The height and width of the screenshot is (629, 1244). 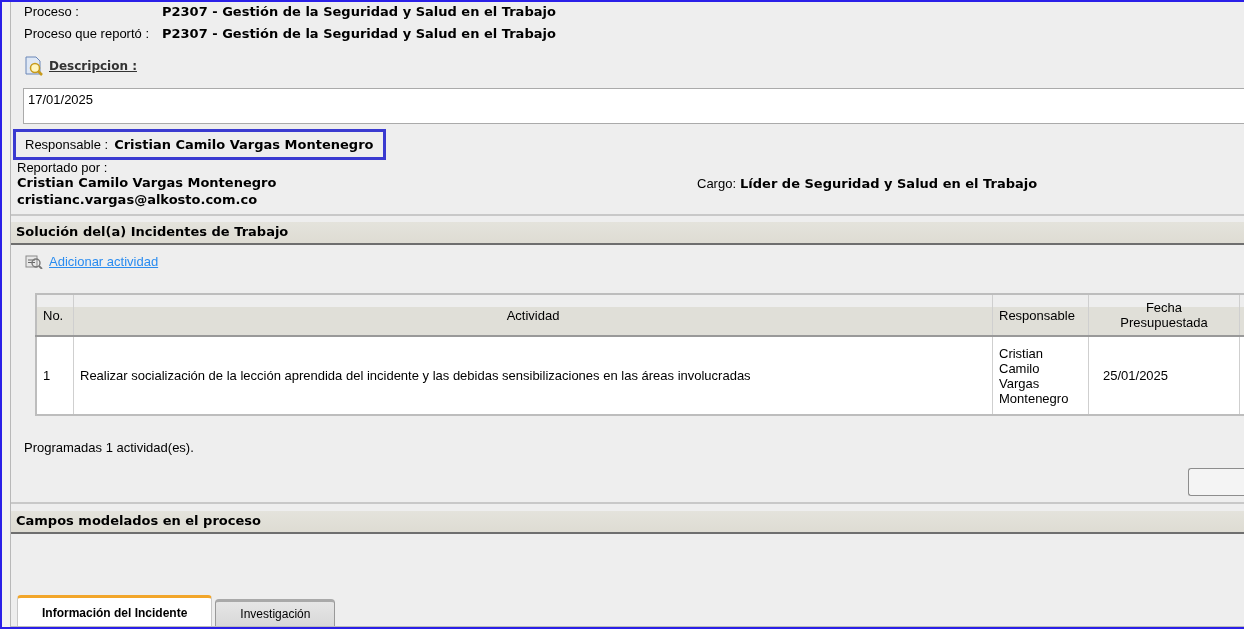 What do you see at coordinates (138, 199) in the screenshot?
I see `reporter-email: cristianc.vargas@alkosto.com.co` at bounding box center [138, 199].